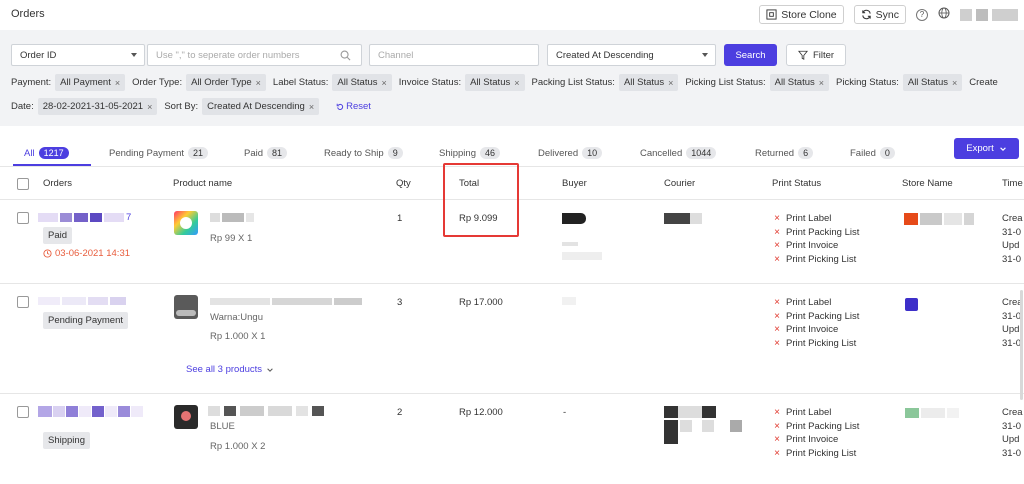 Image resolution: width=1024 pixels, height=484 pixels. I want to click on tab-cancelled: Cancelled 1044, so click(678, 153).